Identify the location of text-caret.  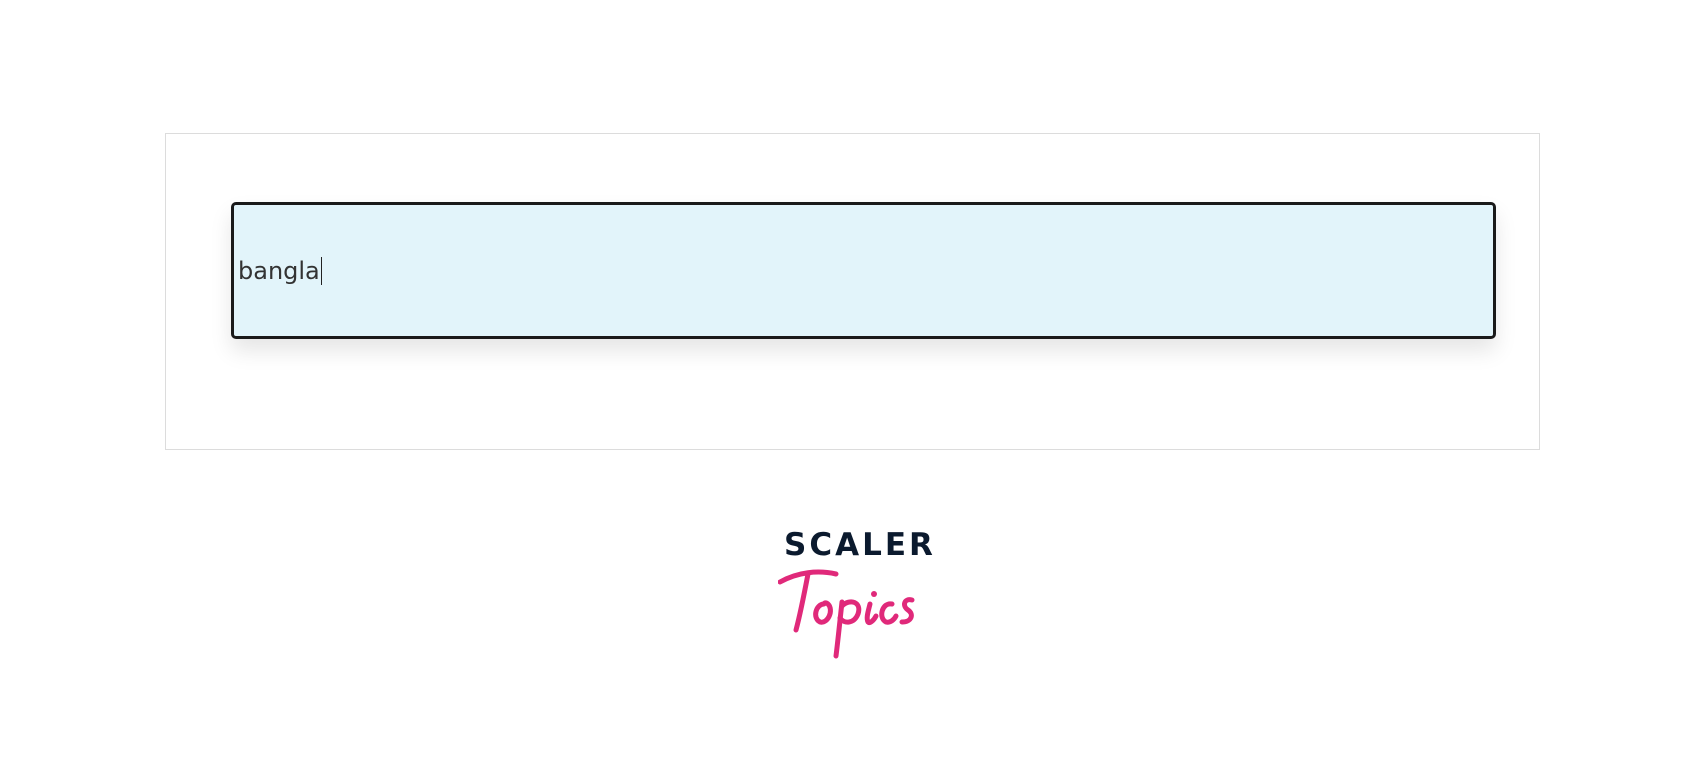
(321, 270).